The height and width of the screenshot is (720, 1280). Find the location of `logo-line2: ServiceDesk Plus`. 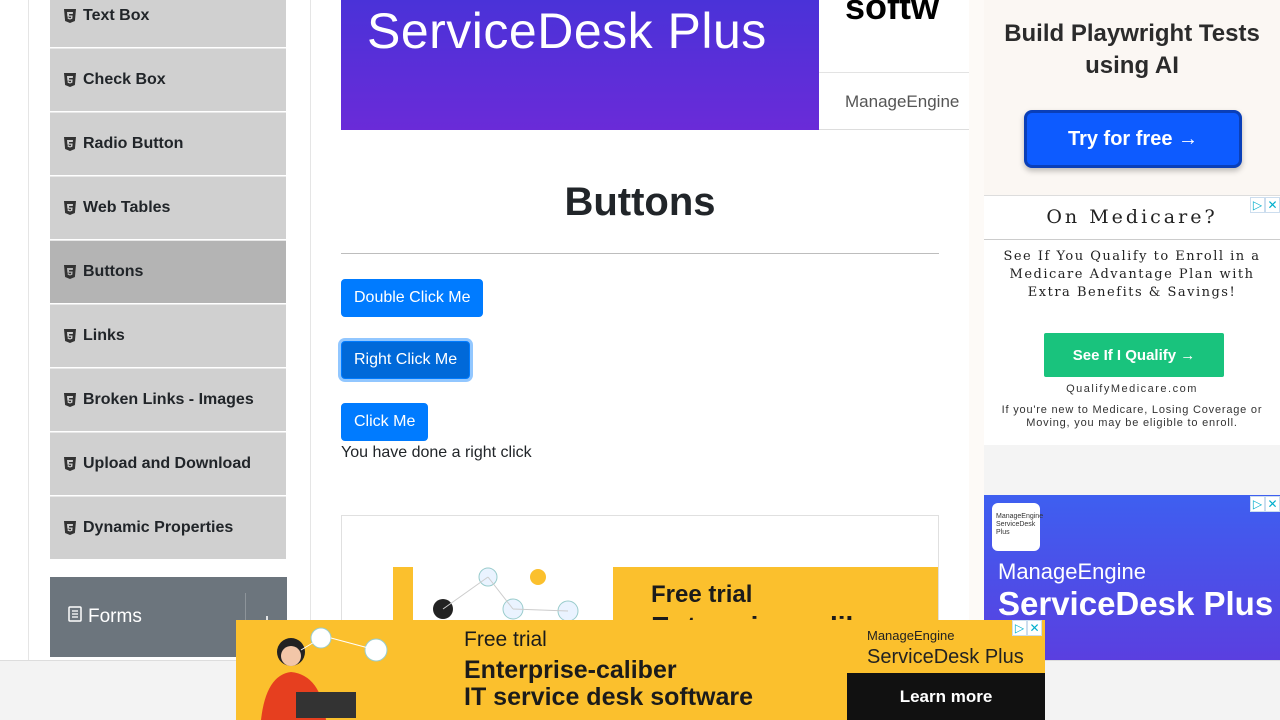

logo-line2: ServiceDesk Plus is located at coordinates (1016, 528).